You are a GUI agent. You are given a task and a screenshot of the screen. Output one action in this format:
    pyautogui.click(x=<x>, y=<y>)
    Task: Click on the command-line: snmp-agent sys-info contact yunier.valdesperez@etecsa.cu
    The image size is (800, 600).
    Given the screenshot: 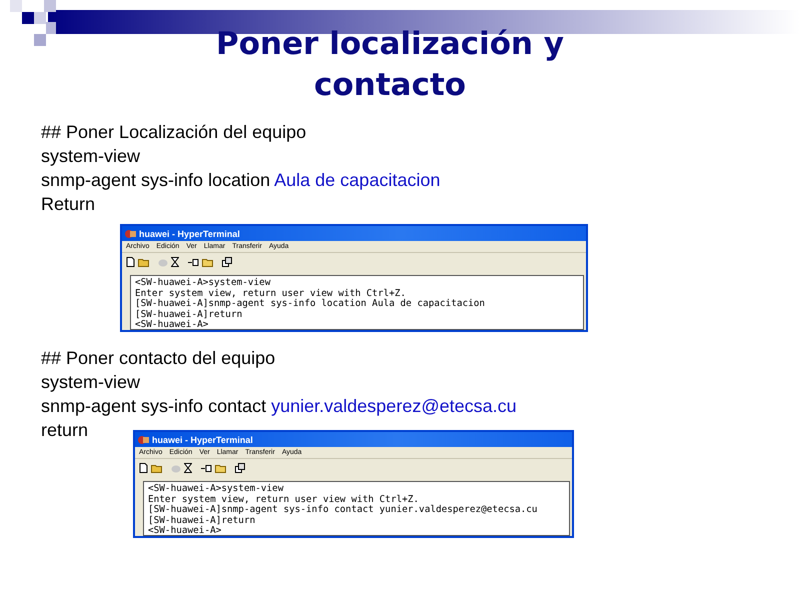 What is the action you would take?
    pyautogui.click(x=279, y=406)
    